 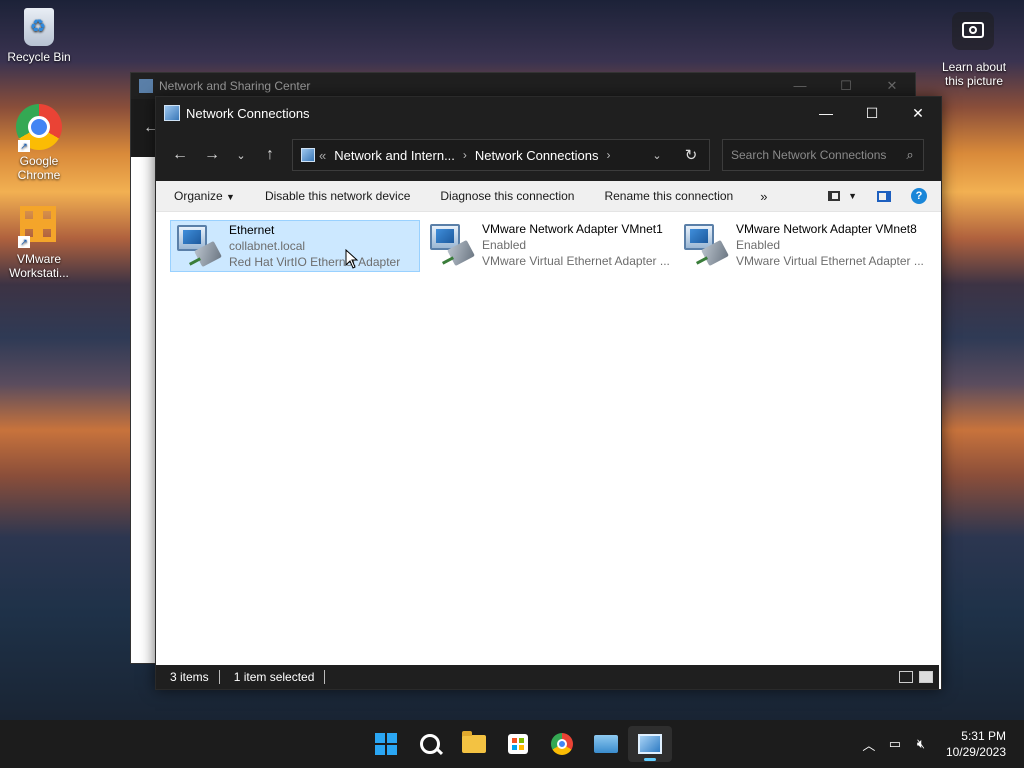 What do you see at coordinates (537, 155) in the screenshot?
I see `breadcrumb-network-connections: Network Connections` at bounding box center [537, 155].